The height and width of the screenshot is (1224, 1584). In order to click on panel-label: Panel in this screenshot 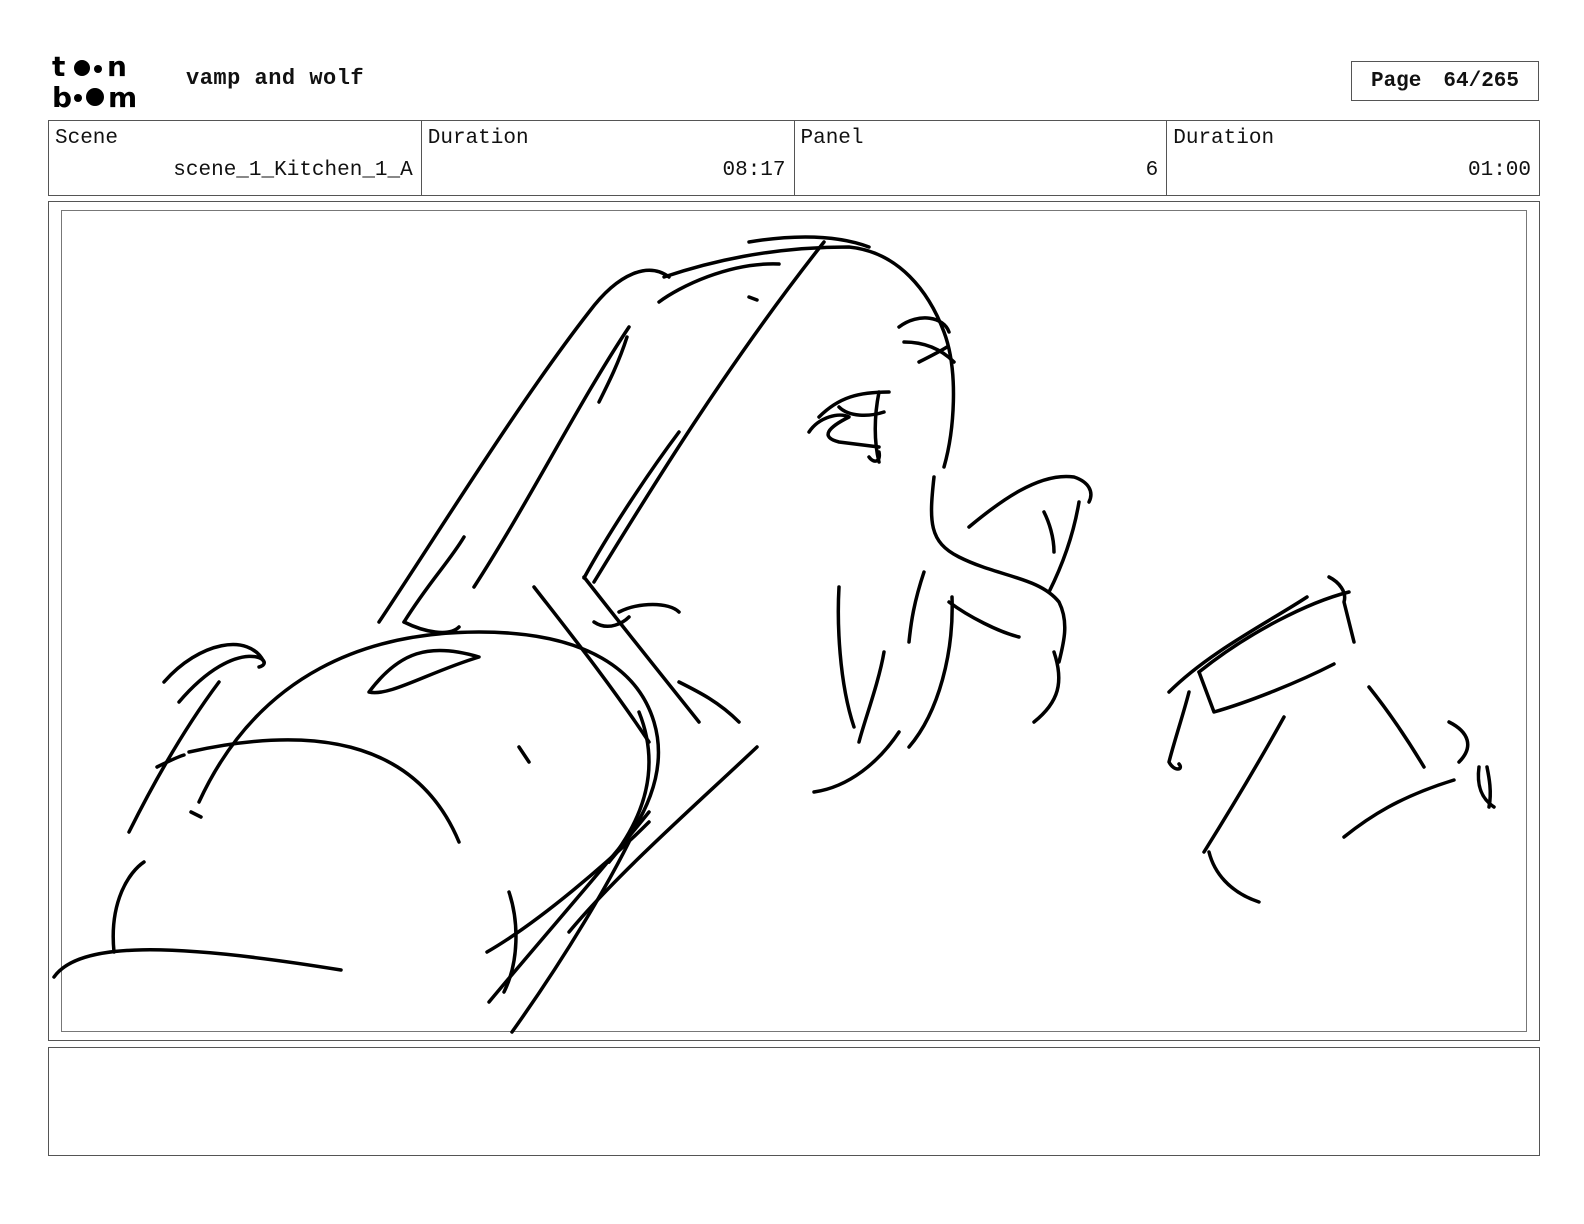, I will do `click(832, 138)`.